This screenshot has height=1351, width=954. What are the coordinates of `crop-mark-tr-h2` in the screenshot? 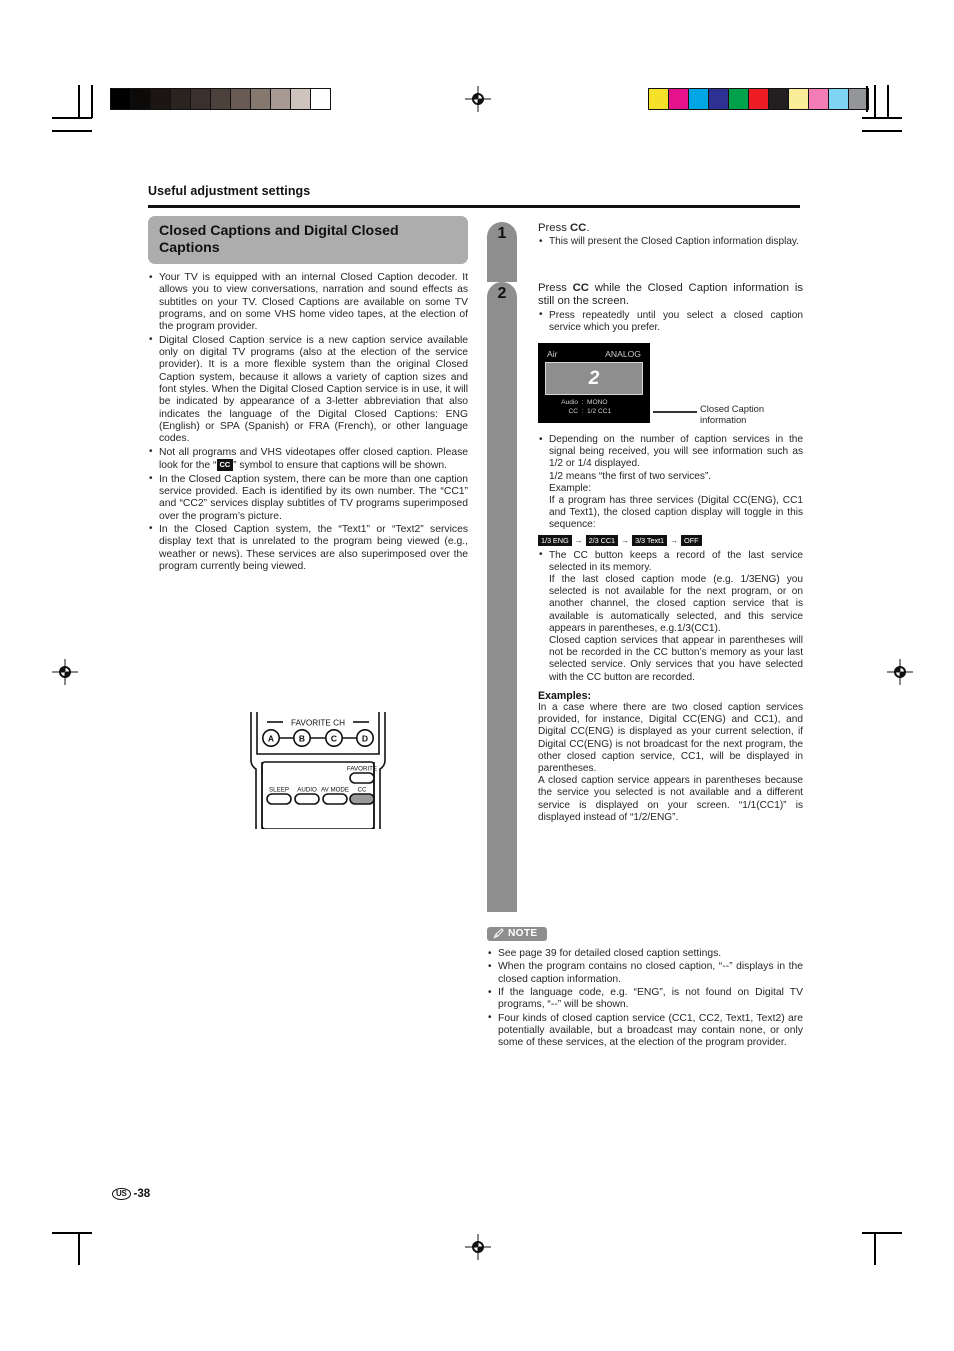 It's located at (882, 131).